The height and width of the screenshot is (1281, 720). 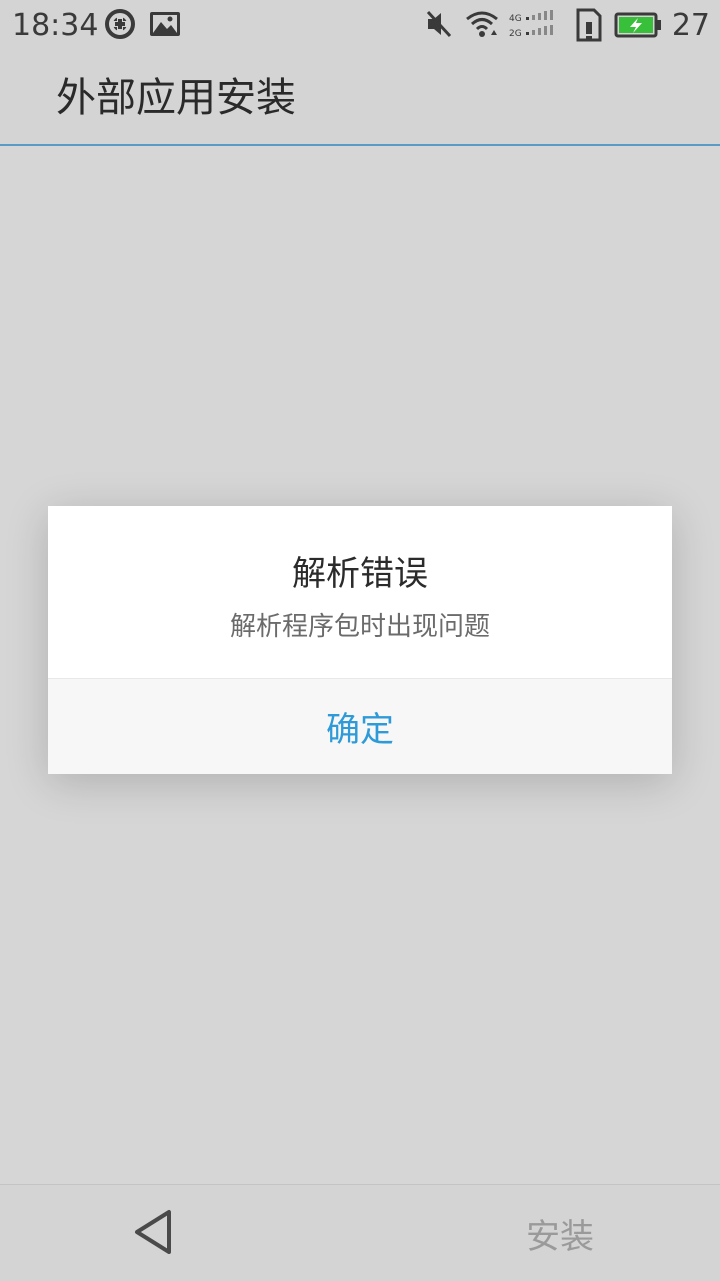 I want to click on dialog-title: 解析错误, so click(x=360, y=574).